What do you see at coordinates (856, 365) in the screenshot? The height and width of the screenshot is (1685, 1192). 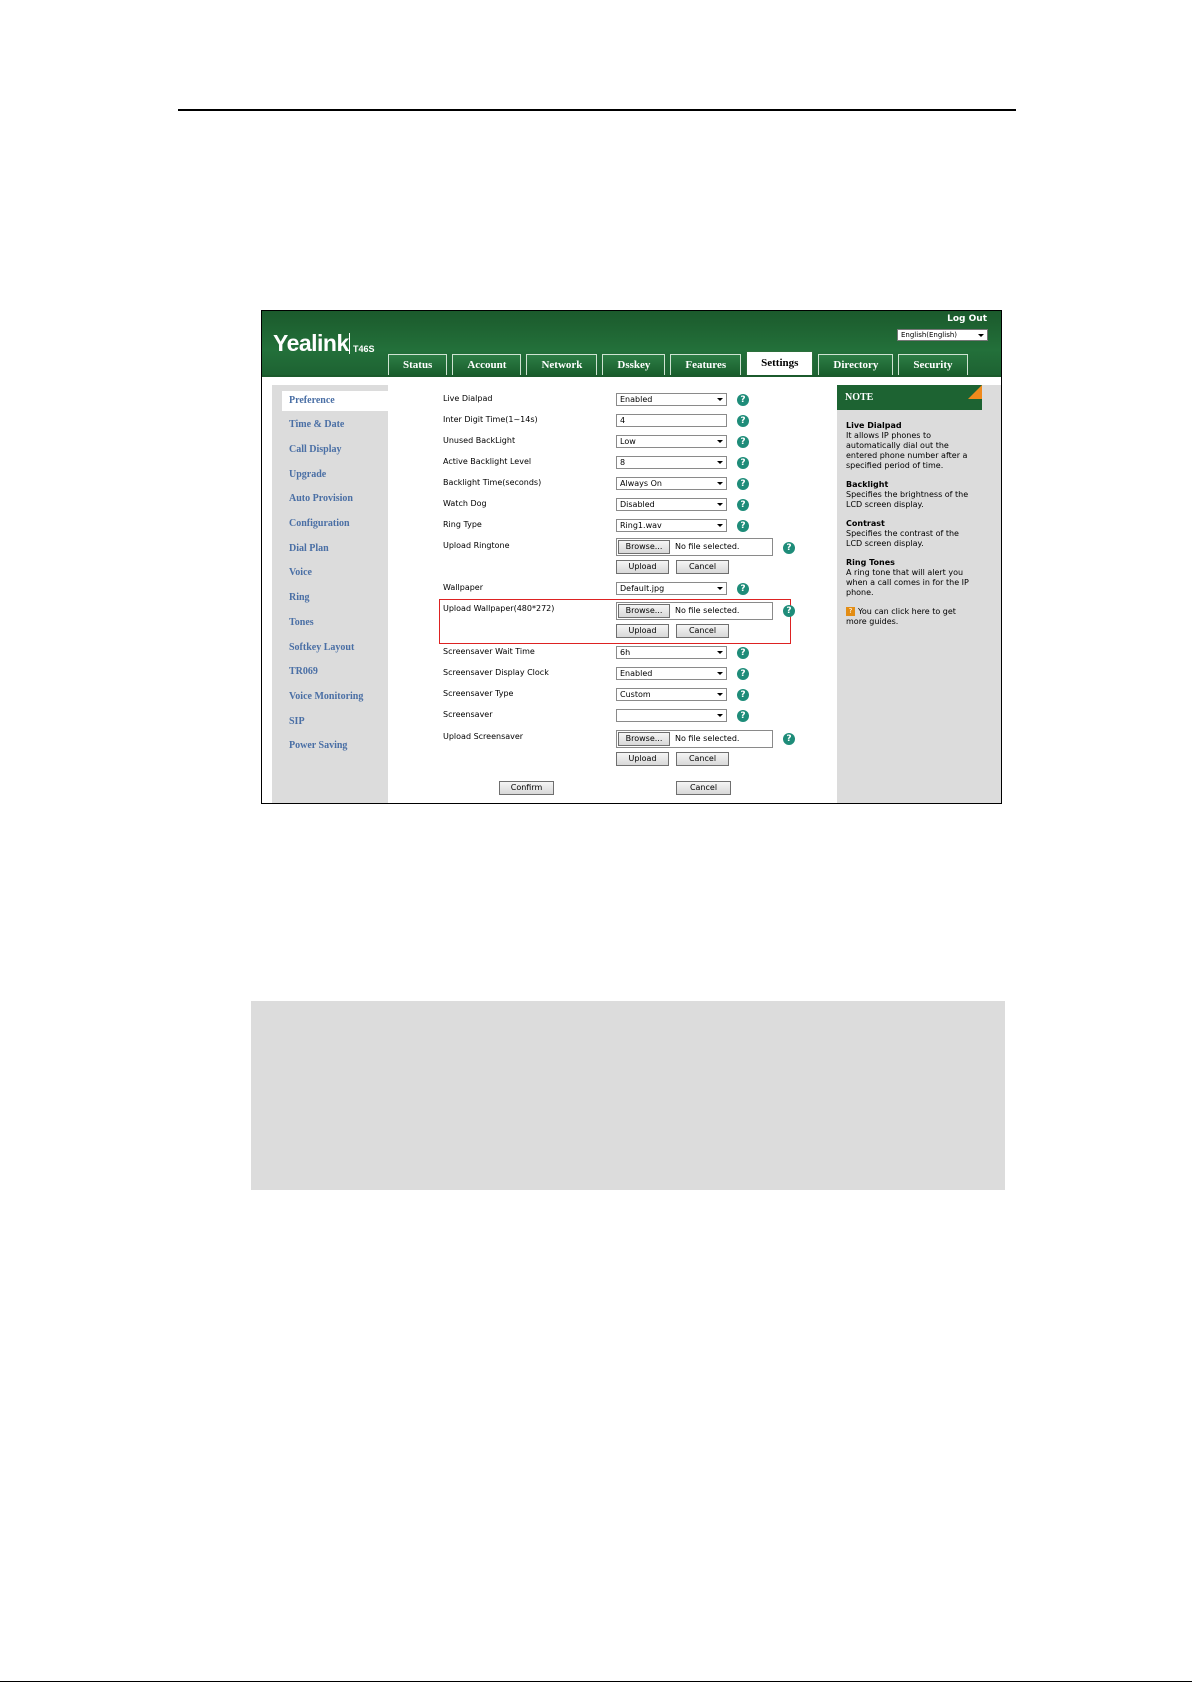 I see `tab-directory: Directory` at bounding box center [856, 365].